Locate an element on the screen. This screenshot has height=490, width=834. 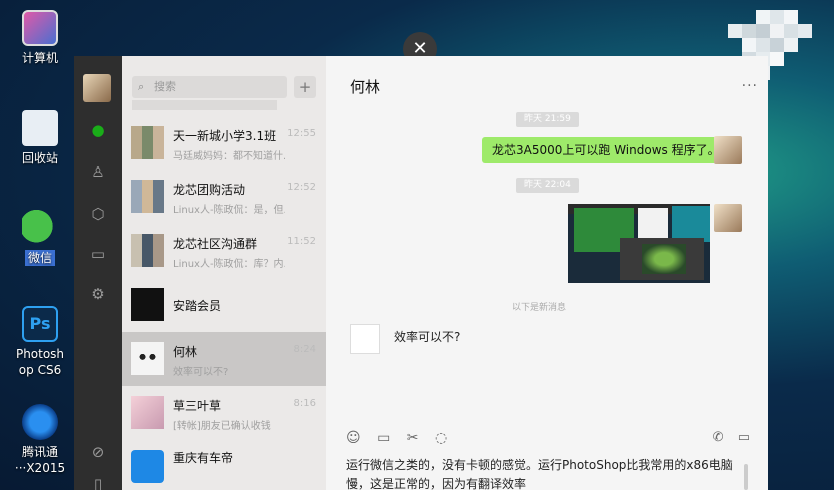
steering-wheel-avatar is located at coordinates (147, 466).